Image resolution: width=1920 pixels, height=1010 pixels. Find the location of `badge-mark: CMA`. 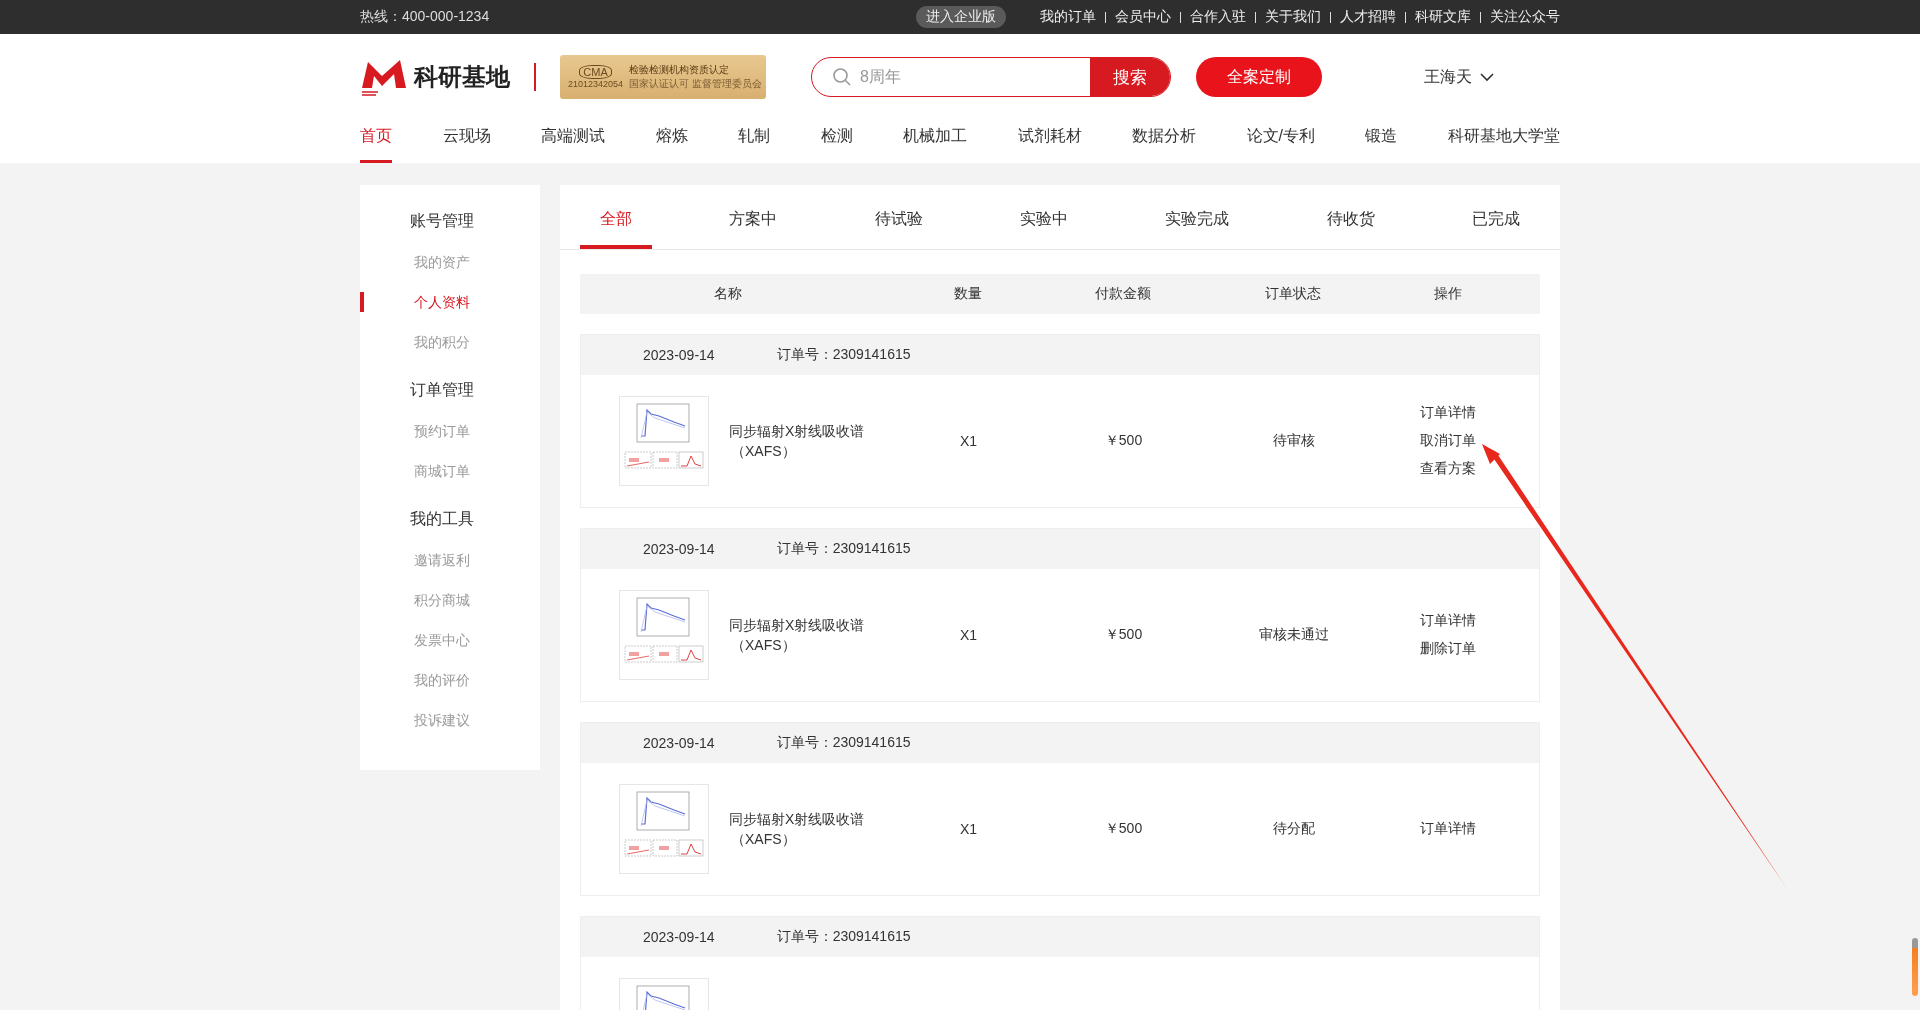

badge-mark: CMA is located at coordinates (595, 72).